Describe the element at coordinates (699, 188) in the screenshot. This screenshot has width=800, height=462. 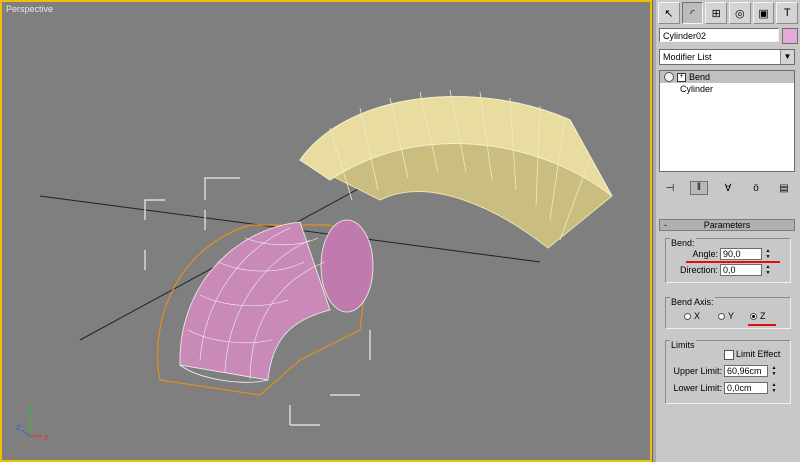
I see `show-end-result-icon: ‖` at that location.